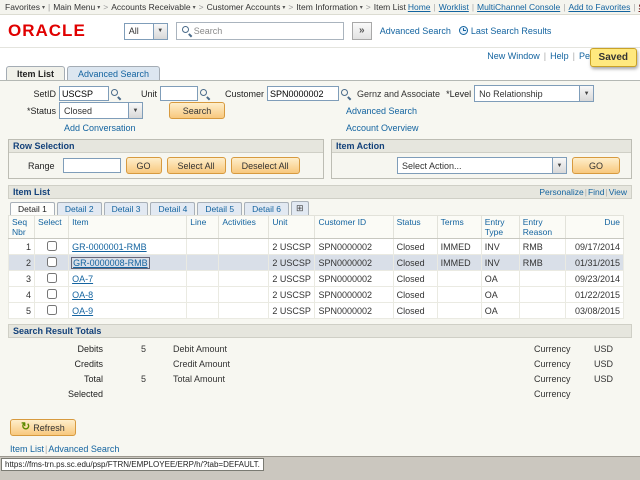  I want to click on portal-link-add-to-favorites: Add to Favorites, so click(599, 7).